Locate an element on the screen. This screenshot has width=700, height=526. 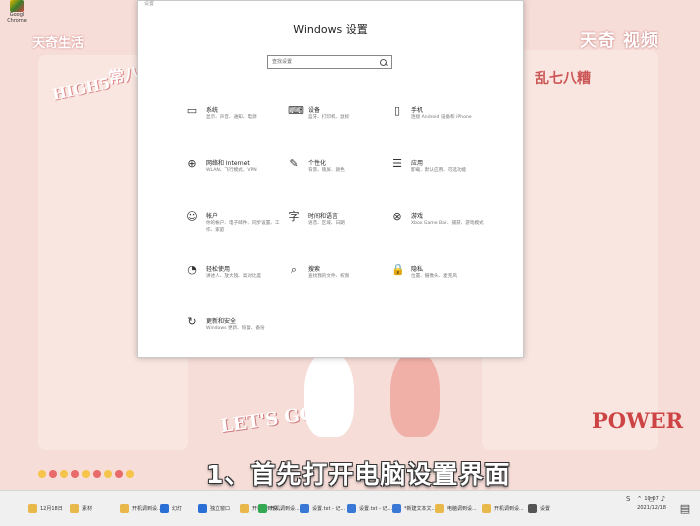
clock-time: 10:07 is located at coordinates (651, 499).